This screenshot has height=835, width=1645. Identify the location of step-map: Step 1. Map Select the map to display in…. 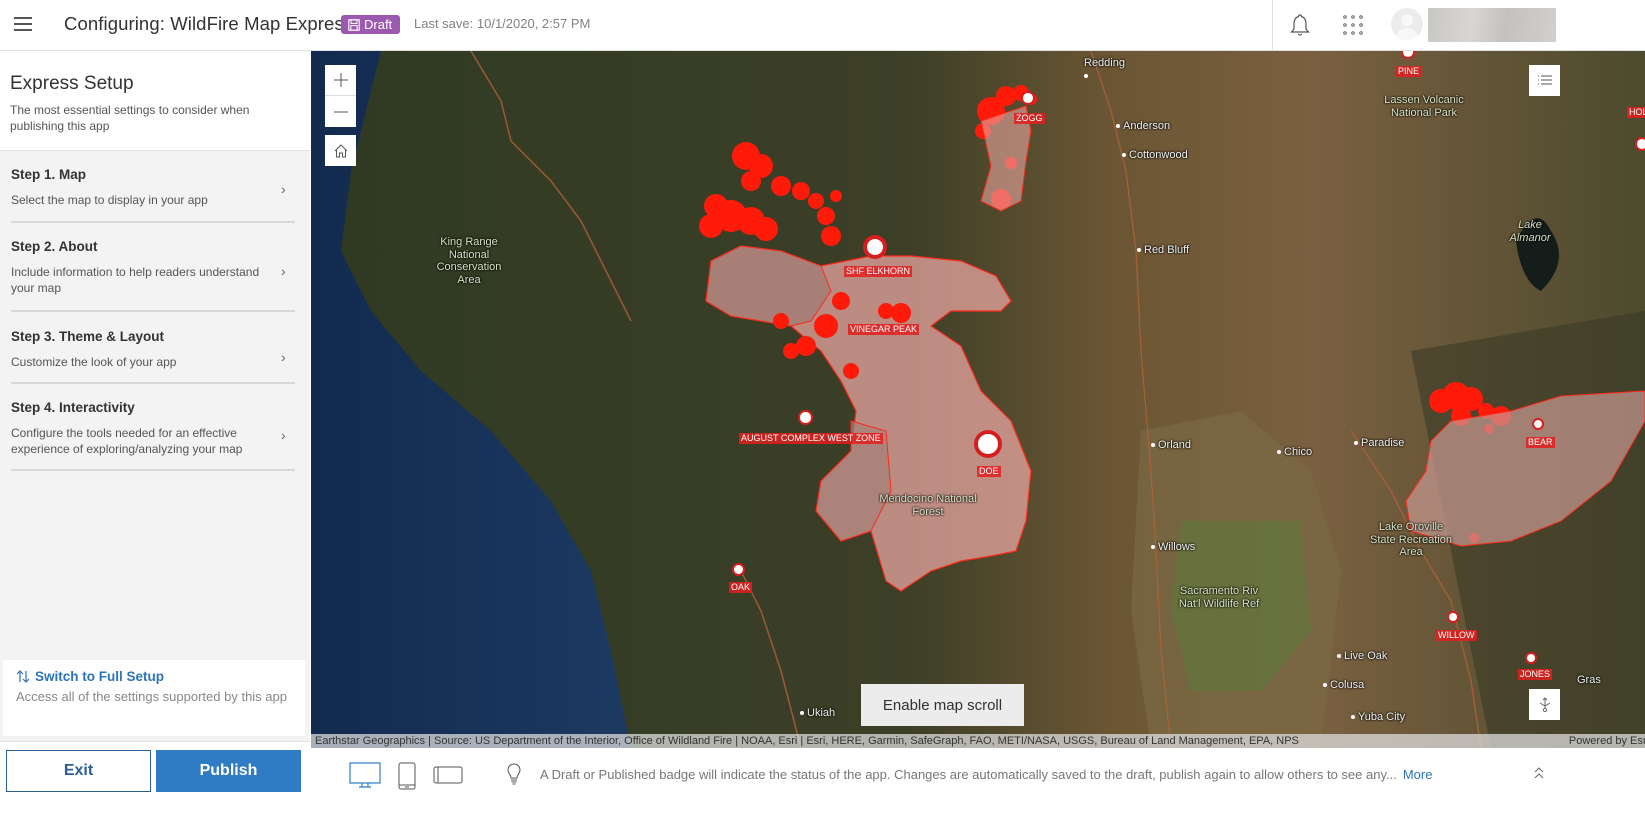
(153, 187).